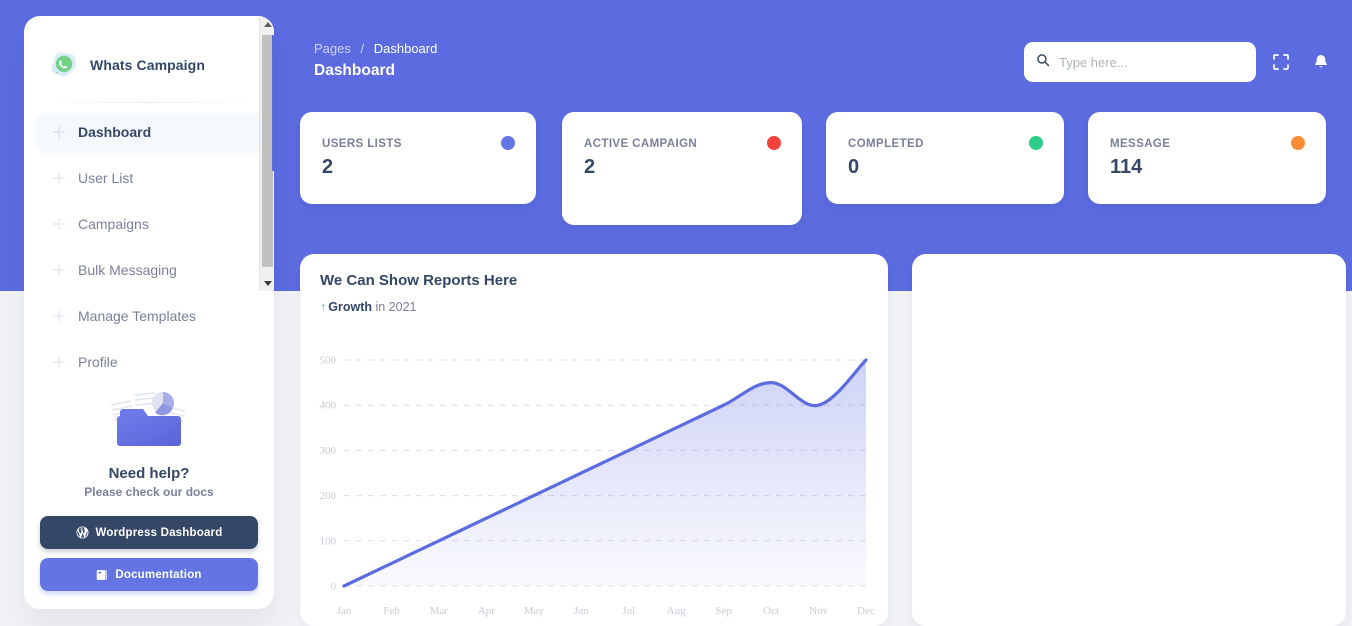  I want to click on svg-text: Sep, so click(723, 611).